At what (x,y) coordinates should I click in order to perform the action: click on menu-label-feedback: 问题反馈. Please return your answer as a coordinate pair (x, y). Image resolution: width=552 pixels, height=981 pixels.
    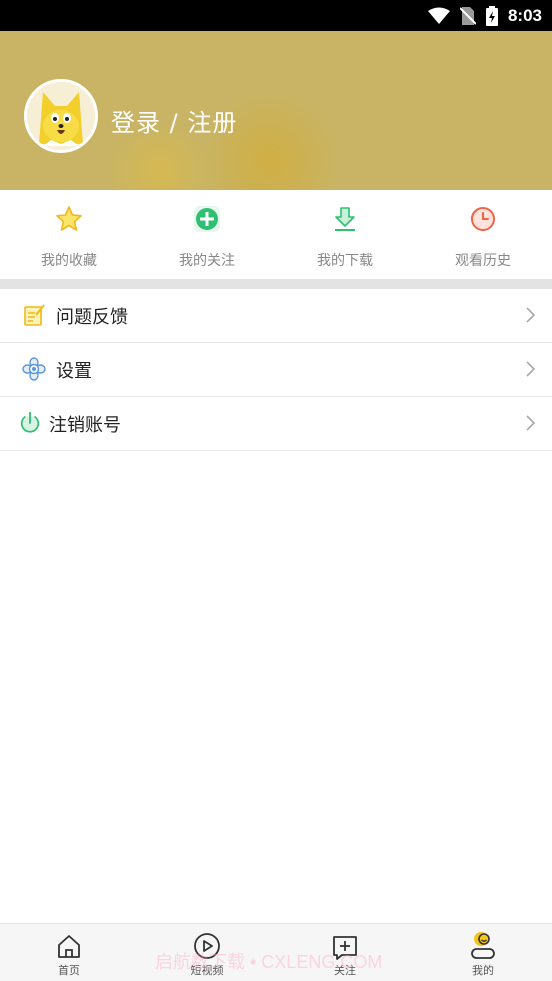
    Looking at the image, I should click on (92, 317).